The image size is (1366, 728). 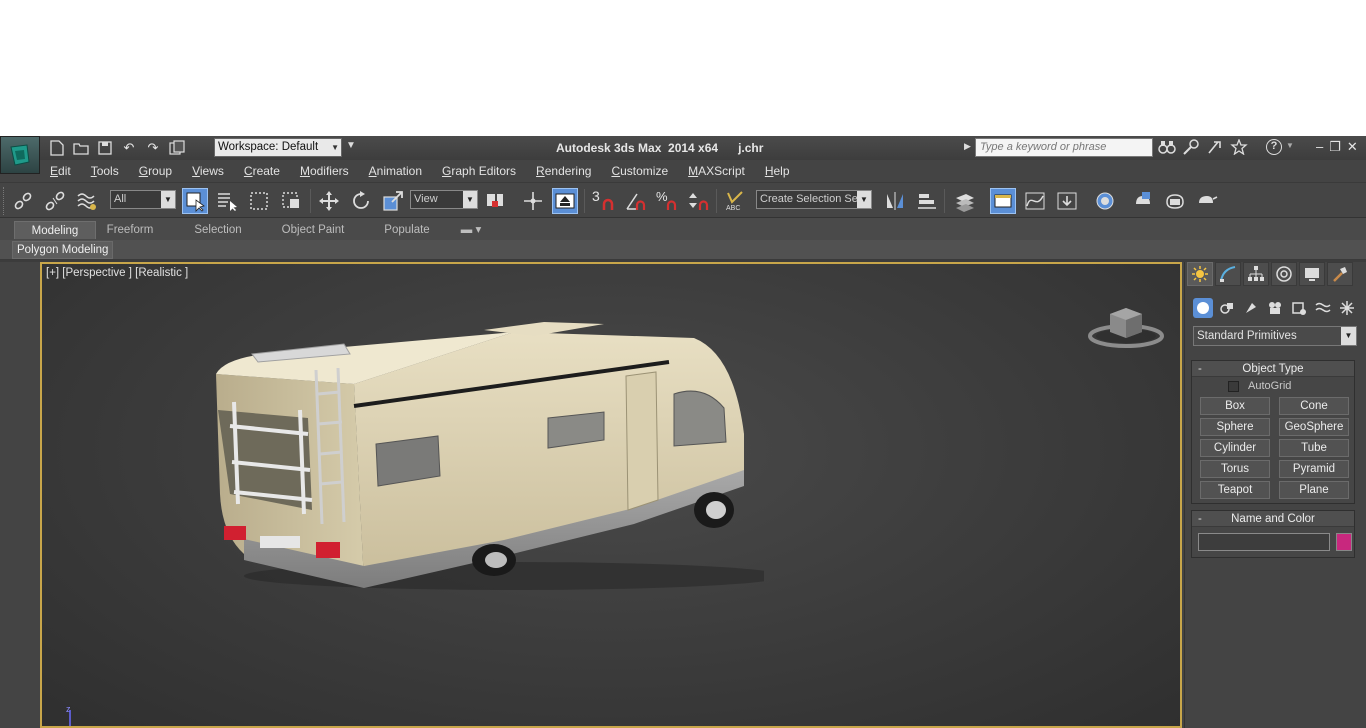 I want to click on tab-modeling: Modeling, so click(x=55, y=230).